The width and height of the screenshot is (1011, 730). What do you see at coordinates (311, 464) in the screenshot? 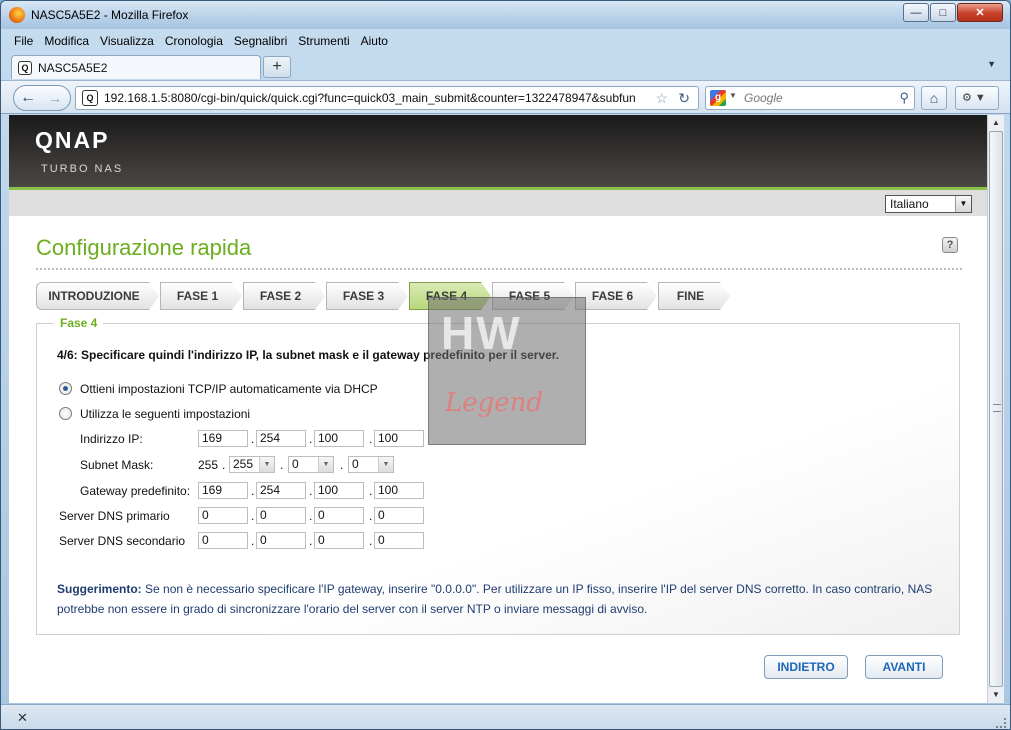
I see `mask-octet-3-select: 0 ▼` at bounding box center [311, 464].